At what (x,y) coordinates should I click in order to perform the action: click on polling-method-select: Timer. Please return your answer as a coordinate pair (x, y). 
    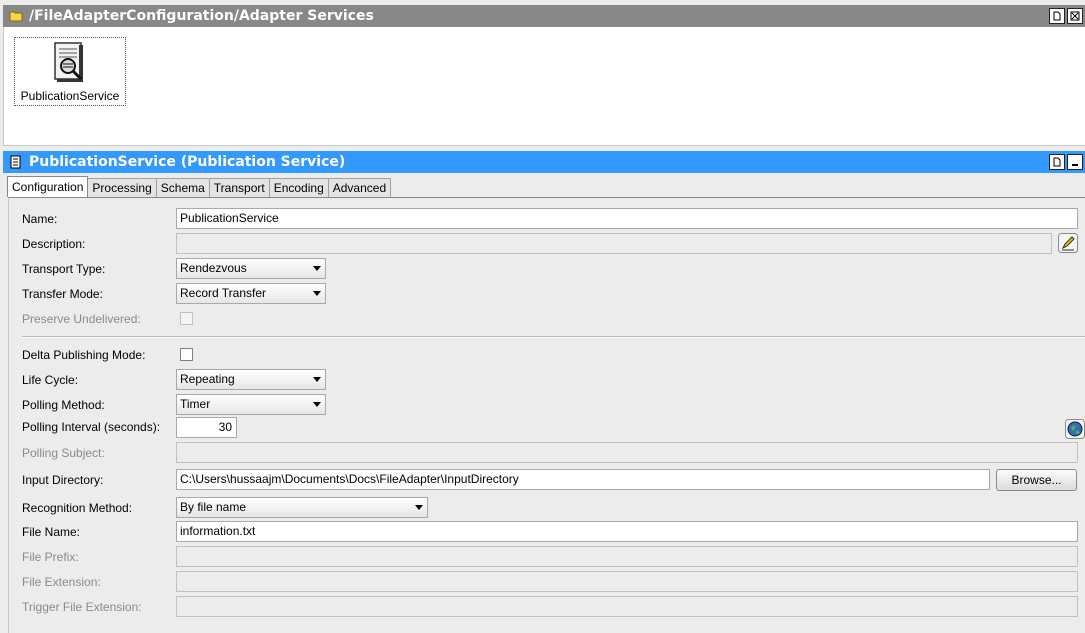
    Looking at the image, I should click on (251, 404).